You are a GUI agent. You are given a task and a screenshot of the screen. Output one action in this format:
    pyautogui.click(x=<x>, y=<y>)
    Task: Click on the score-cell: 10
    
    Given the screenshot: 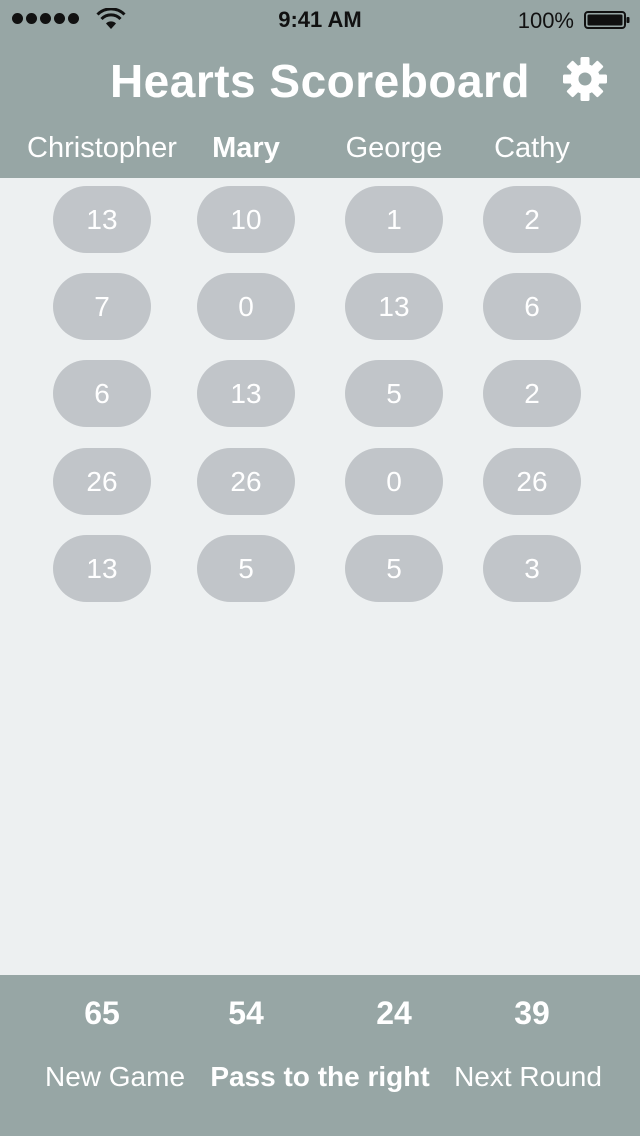 What is the action you would take?
    pyautogui.click(x=246, y=219)
    